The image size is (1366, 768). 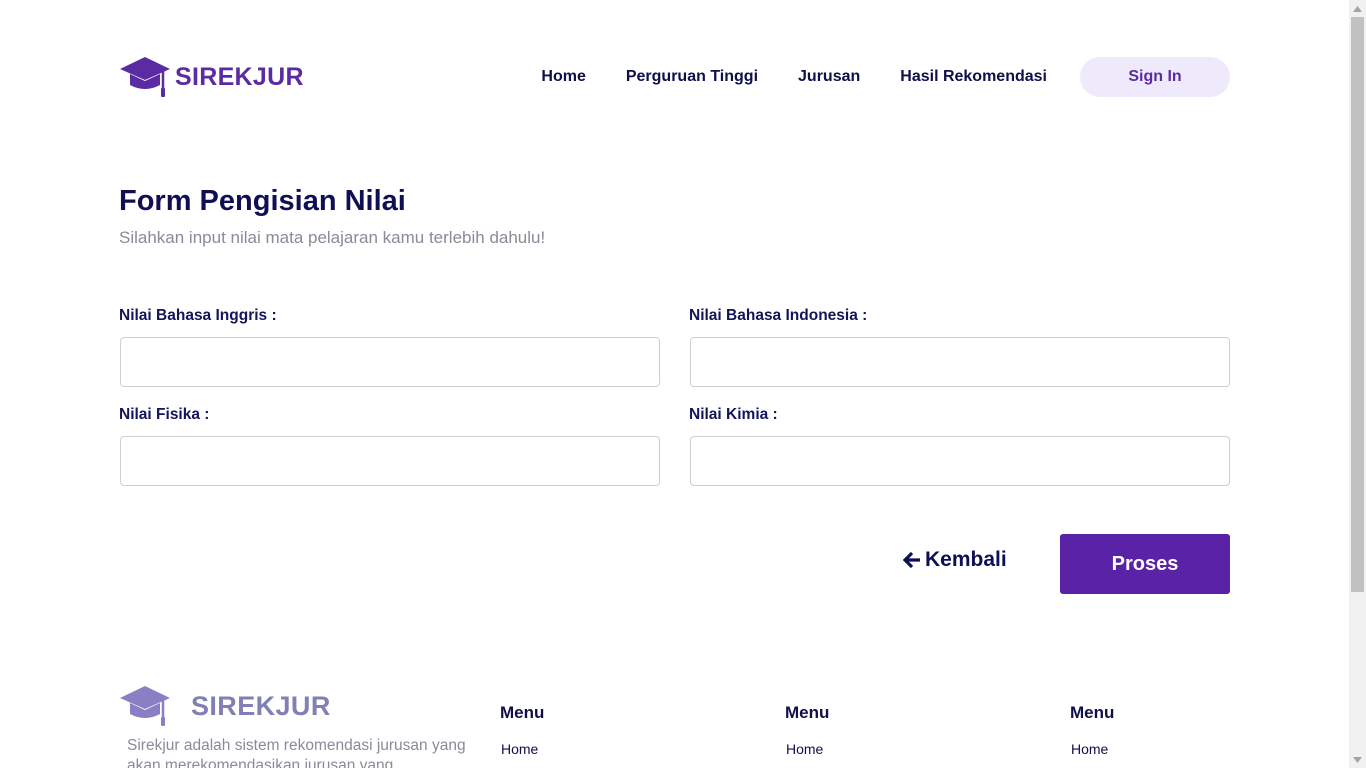 What do you see at coordinates (807, 712) in the screenshot?
I see `footer-col-2-title: Menu` at bounding box center [807, 712].